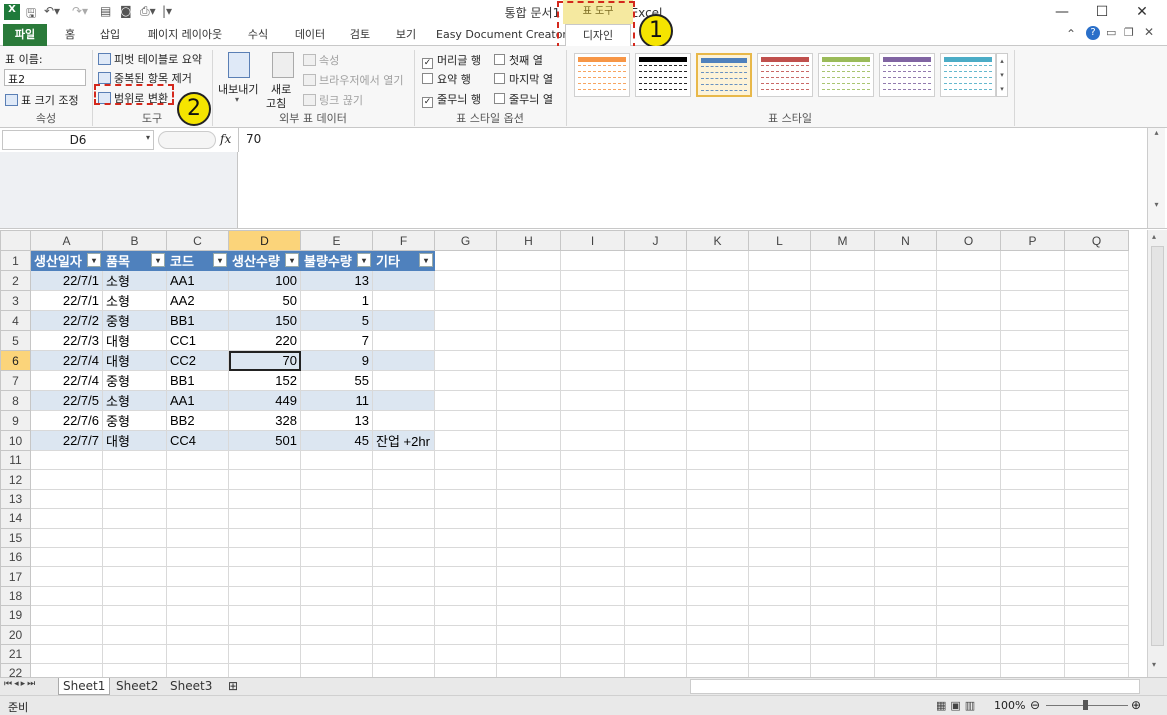 This screenshot has height=715, width=1167. I want to click on doc-close-icon: ✕, so click(1149, 32).